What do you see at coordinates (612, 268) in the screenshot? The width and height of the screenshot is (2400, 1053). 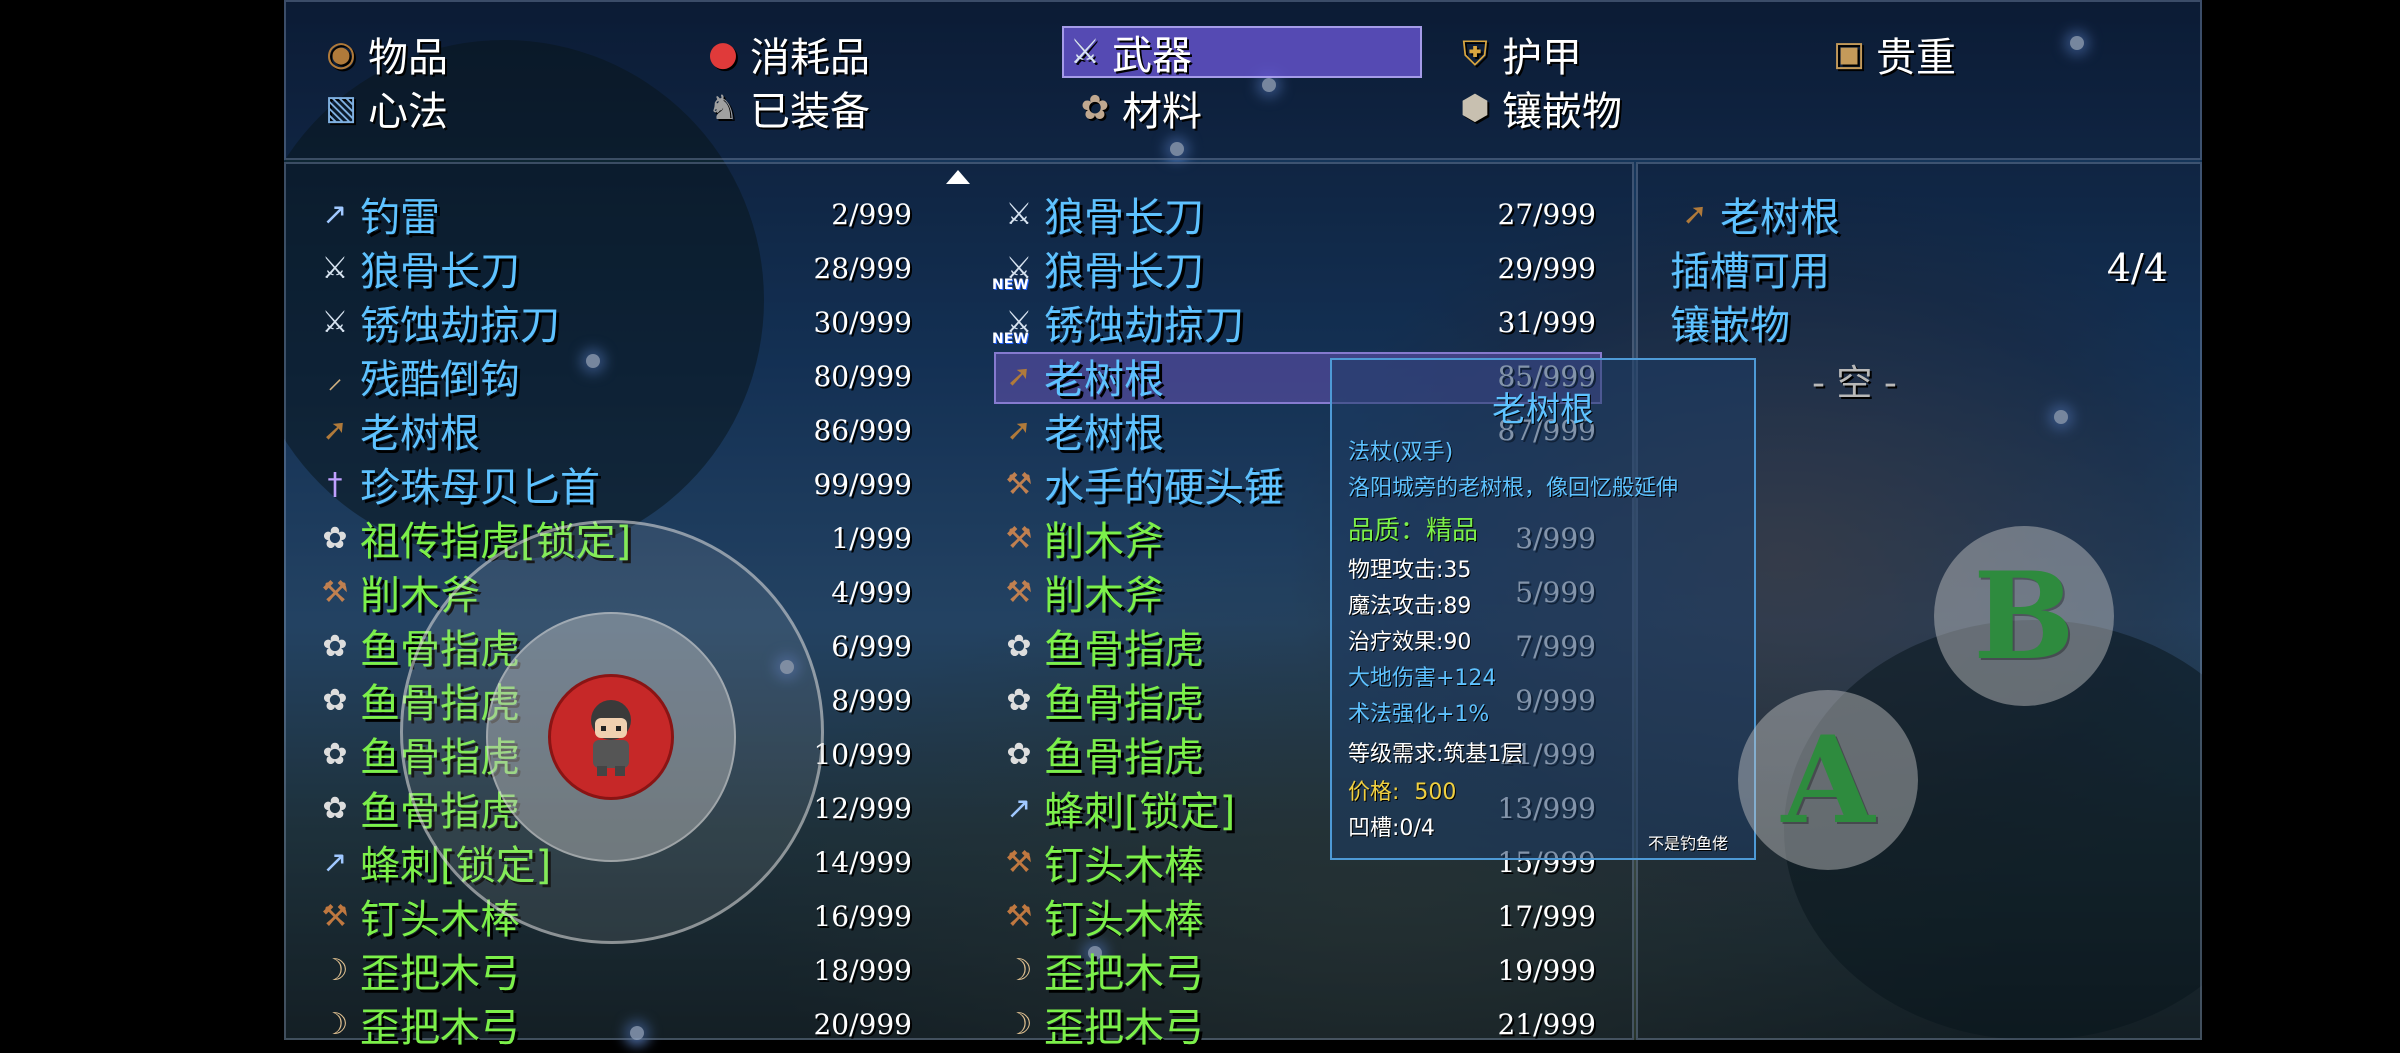 I see `list-item: ⚔ 狼骨长刀 28/999` at bounding box center [612, 268].